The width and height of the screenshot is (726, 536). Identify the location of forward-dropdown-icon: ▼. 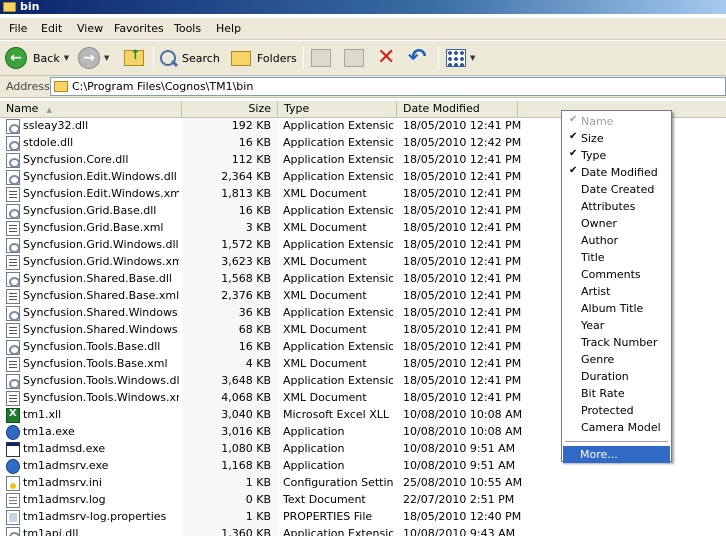
(106, 58).